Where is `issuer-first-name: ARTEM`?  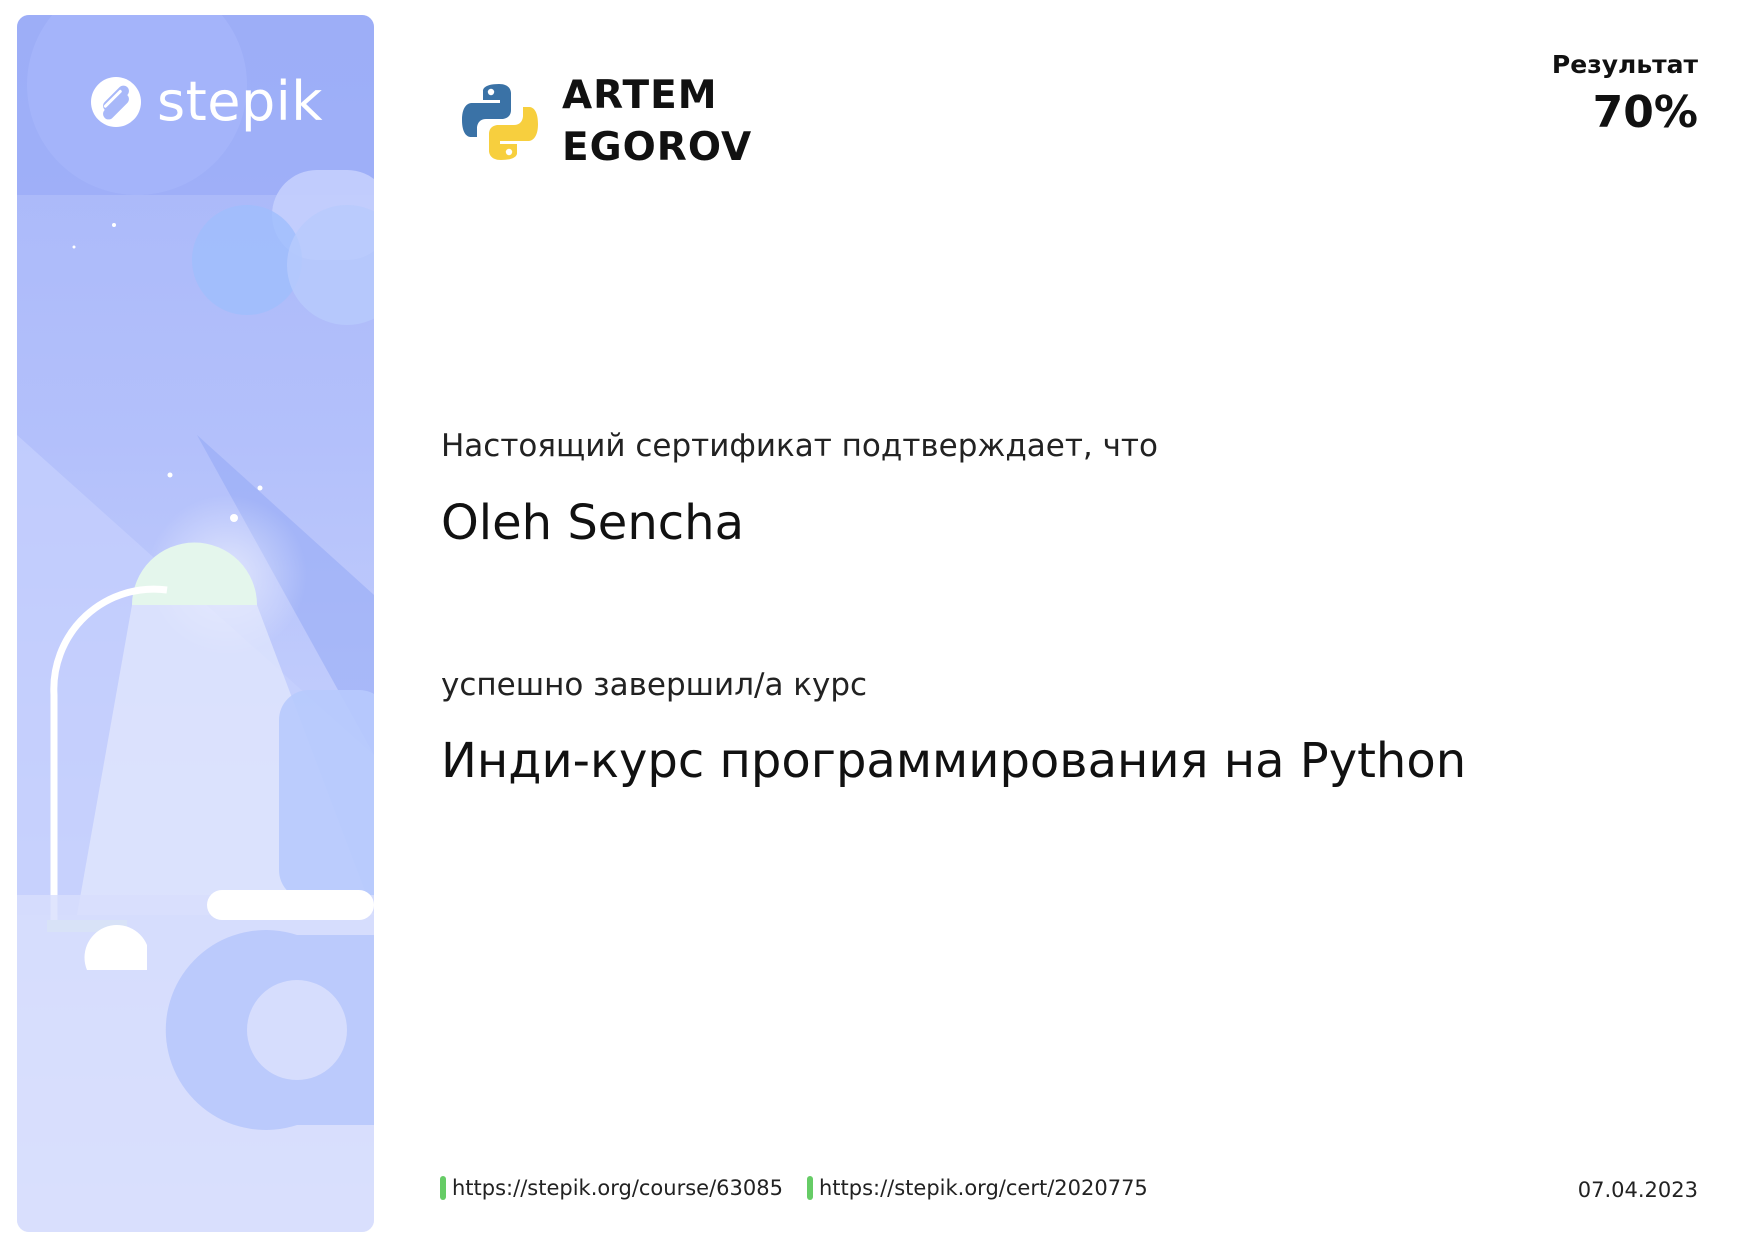 issuer-first-name: ARTEM is located at coordinates (640, 95).